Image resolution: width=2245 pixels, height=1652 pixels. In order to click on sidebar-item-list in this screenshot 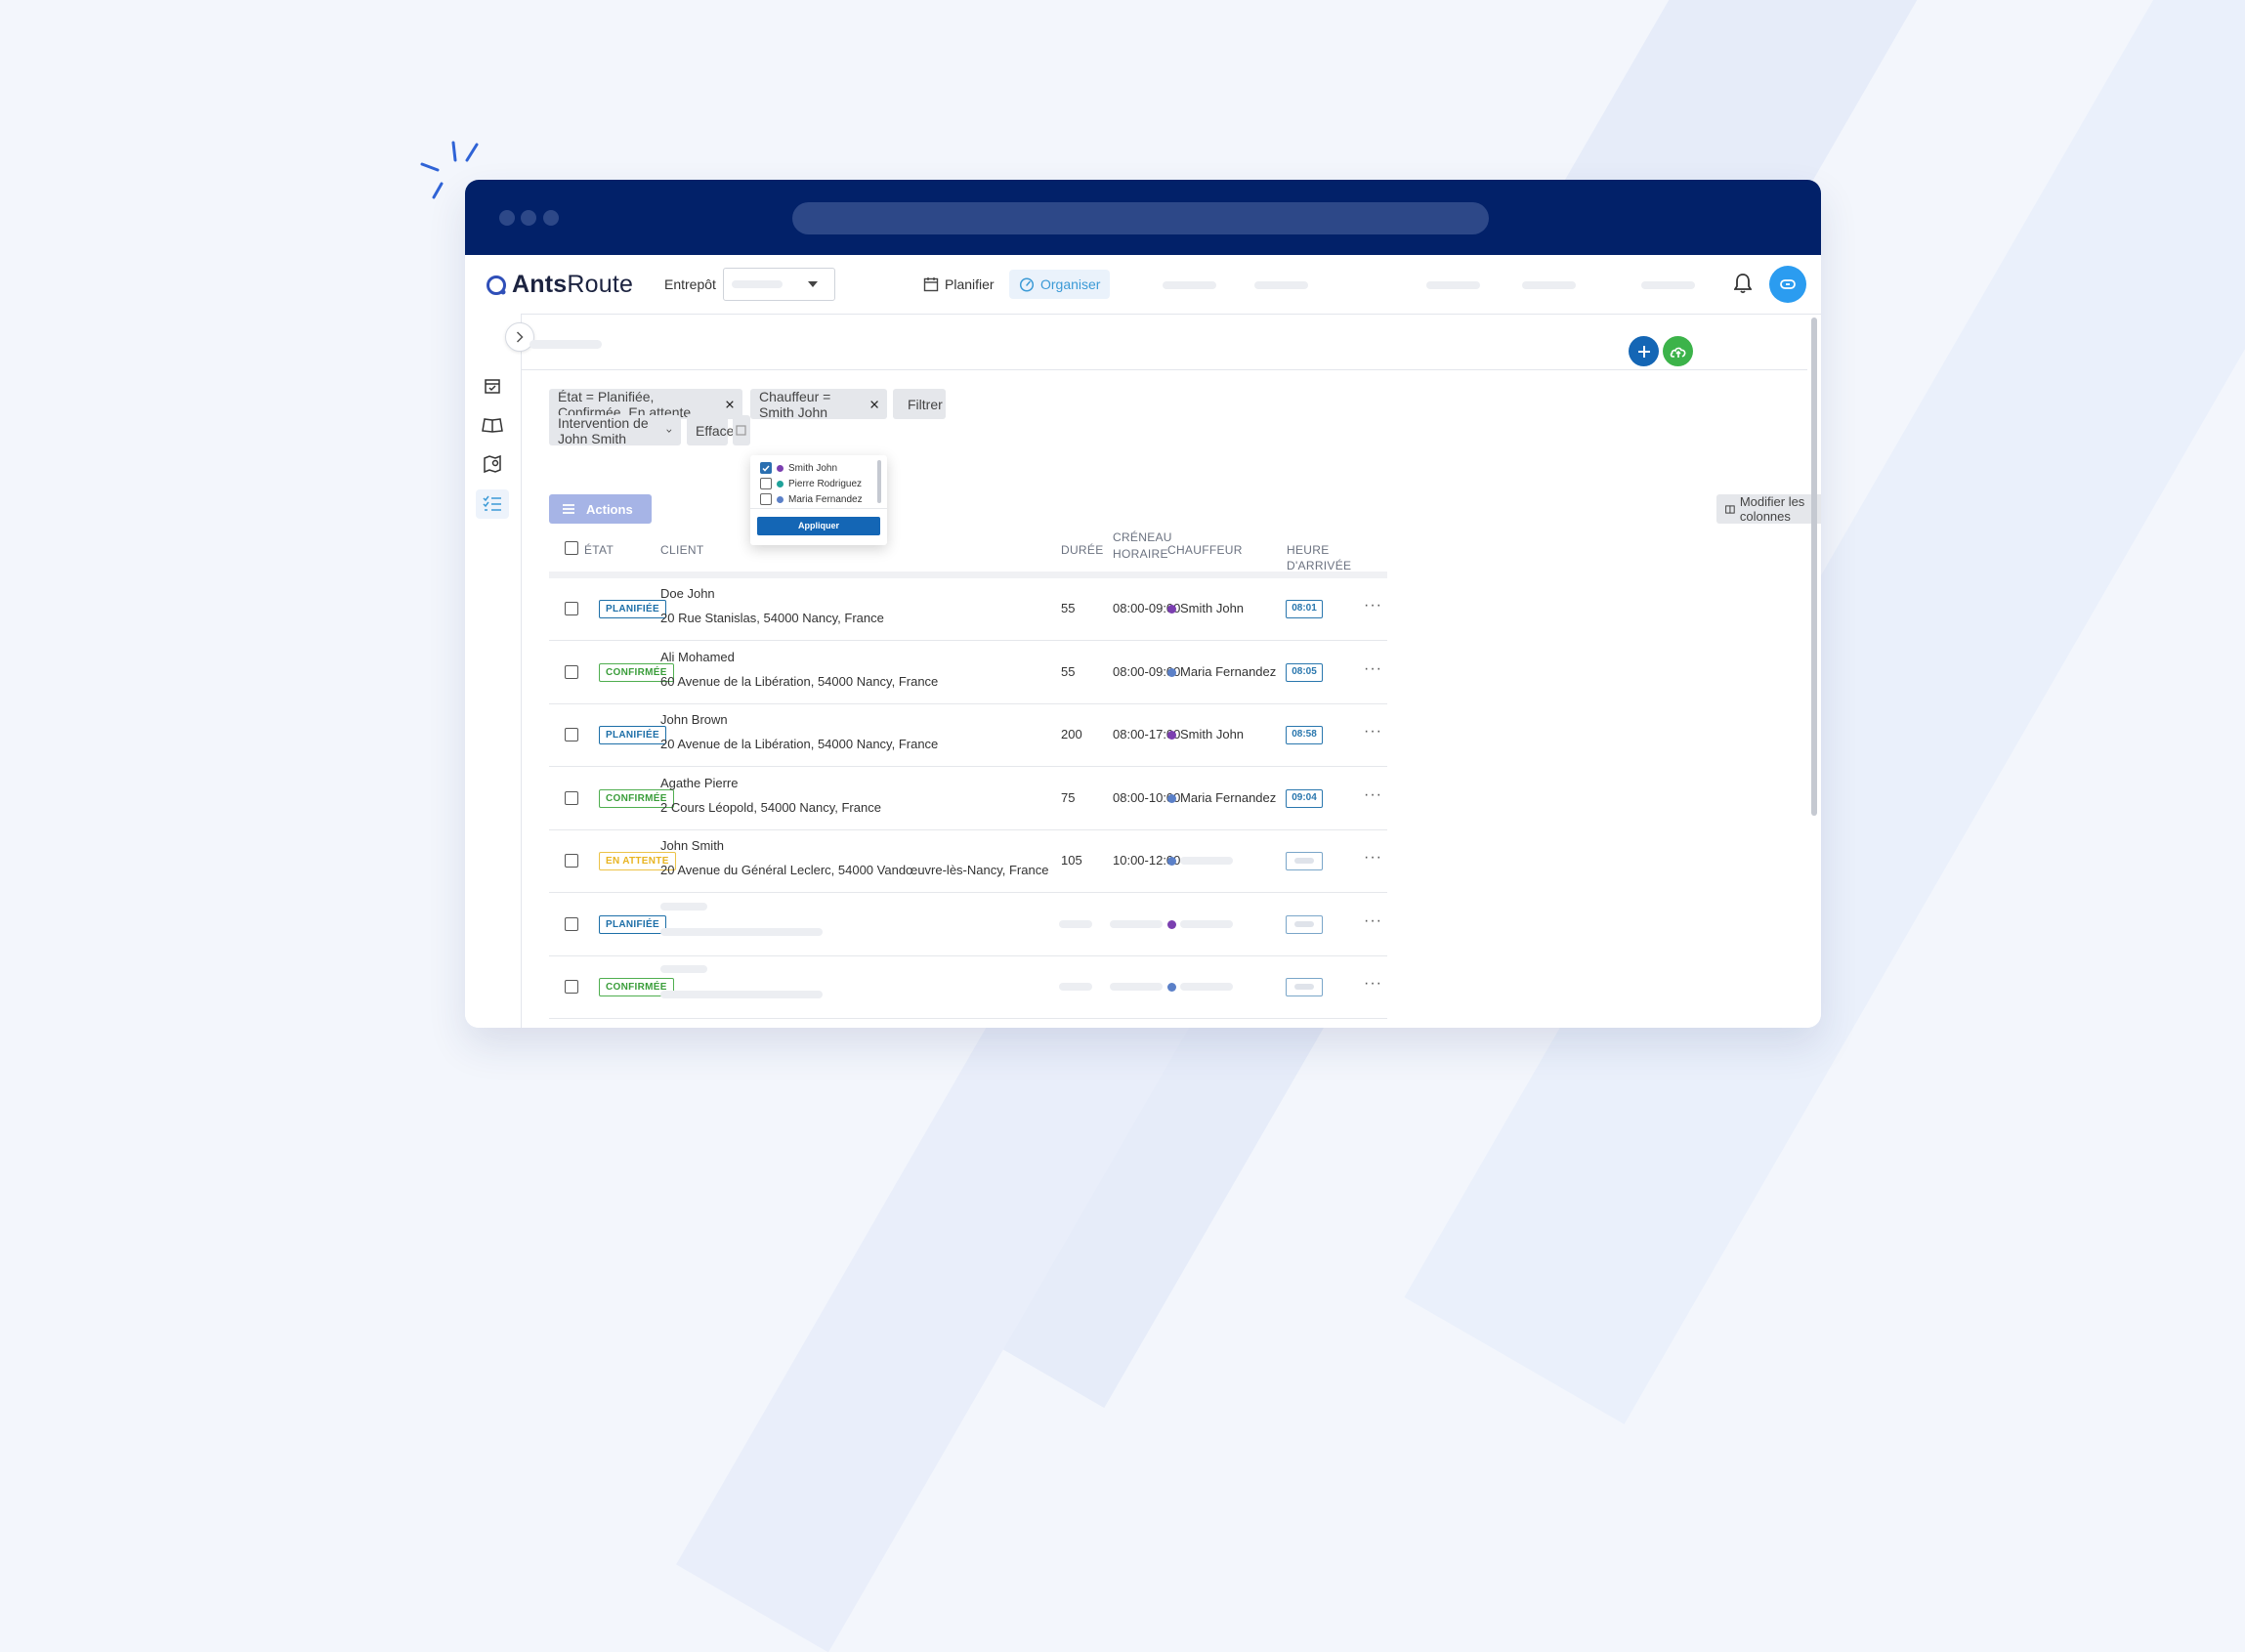, I will do `click(492, 504)`.